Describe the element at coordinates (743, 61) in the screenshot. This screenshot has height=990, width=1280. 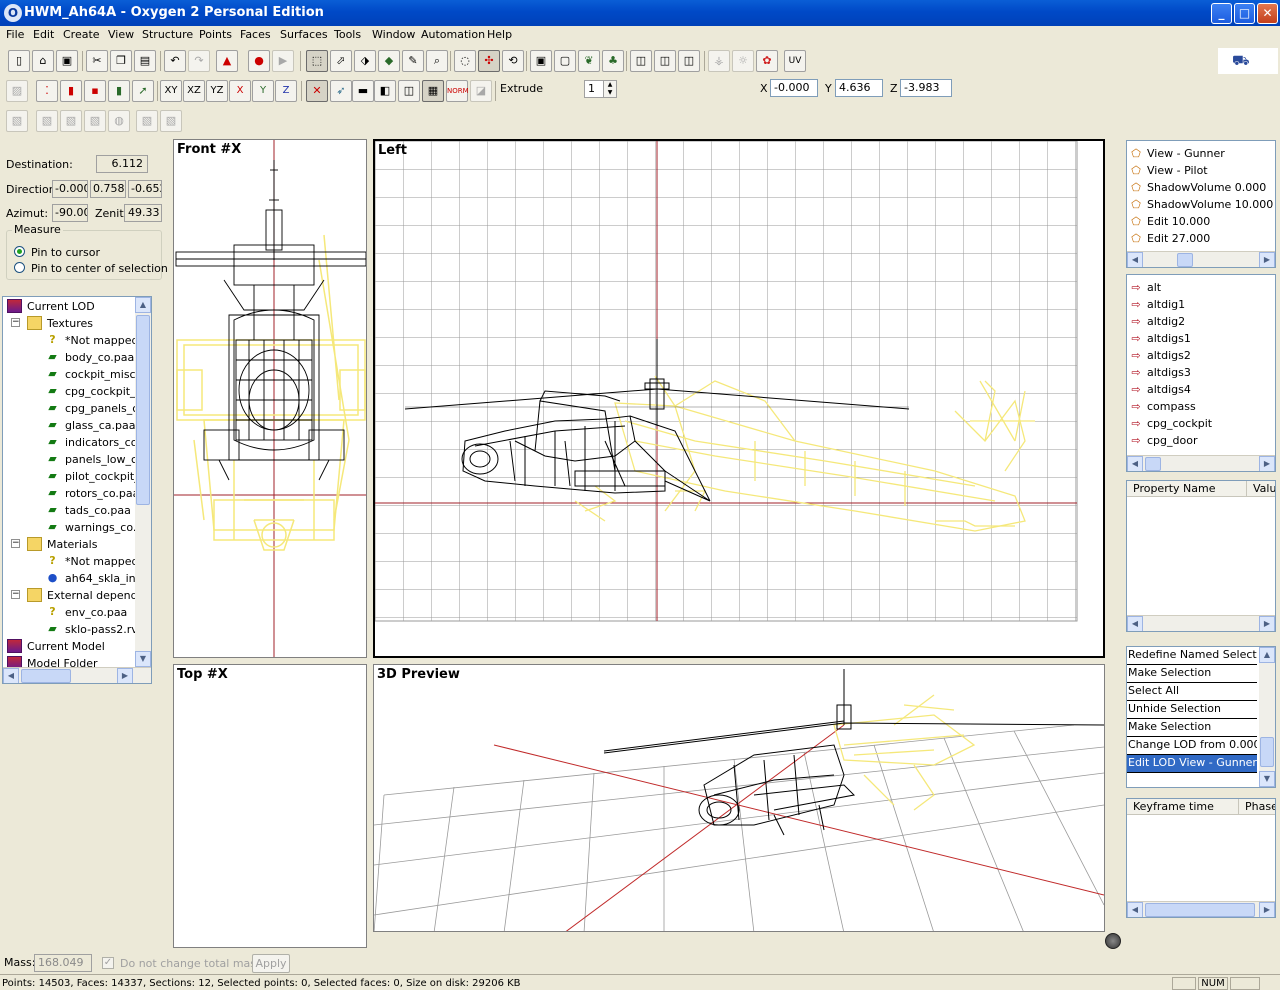
I see `sun-icon: ☼` at that location.